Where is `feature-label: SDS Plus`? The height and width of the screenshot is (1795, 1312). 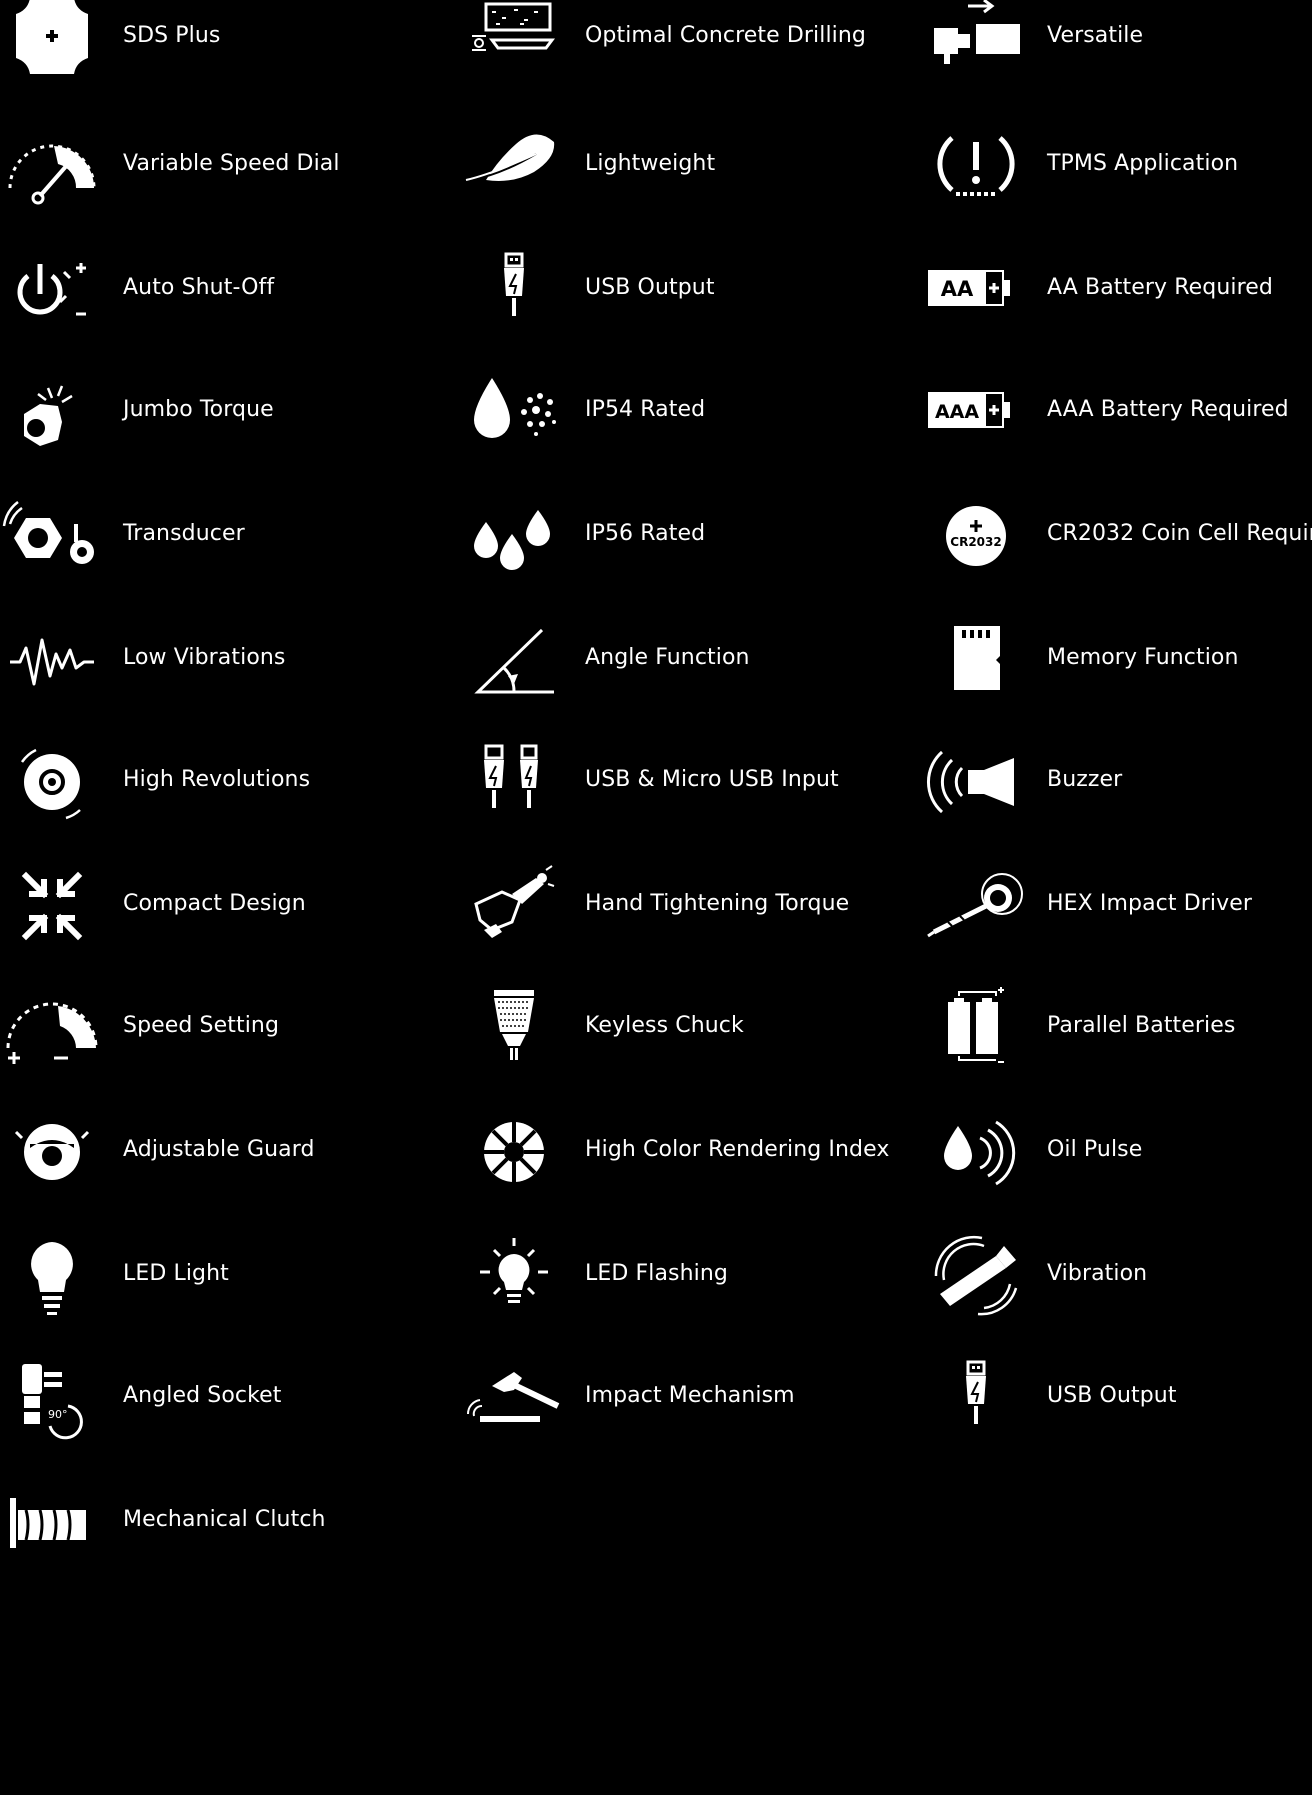
feature-label: SDS Plus is located at coordinates (172, 35).